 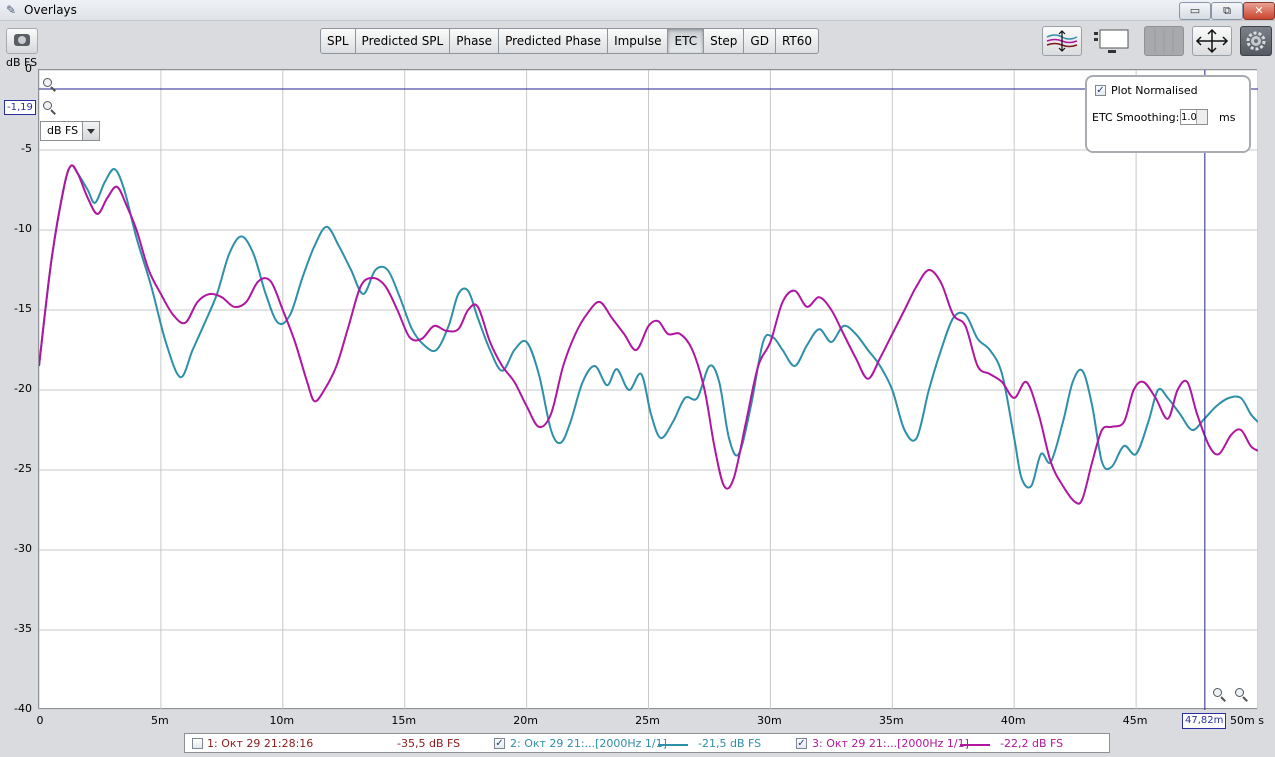 What do you see at coordinates (1189, 117) in the screenshot?
I see `etc-smoothing-value: 1.0` at bounding box center [1189, 117].